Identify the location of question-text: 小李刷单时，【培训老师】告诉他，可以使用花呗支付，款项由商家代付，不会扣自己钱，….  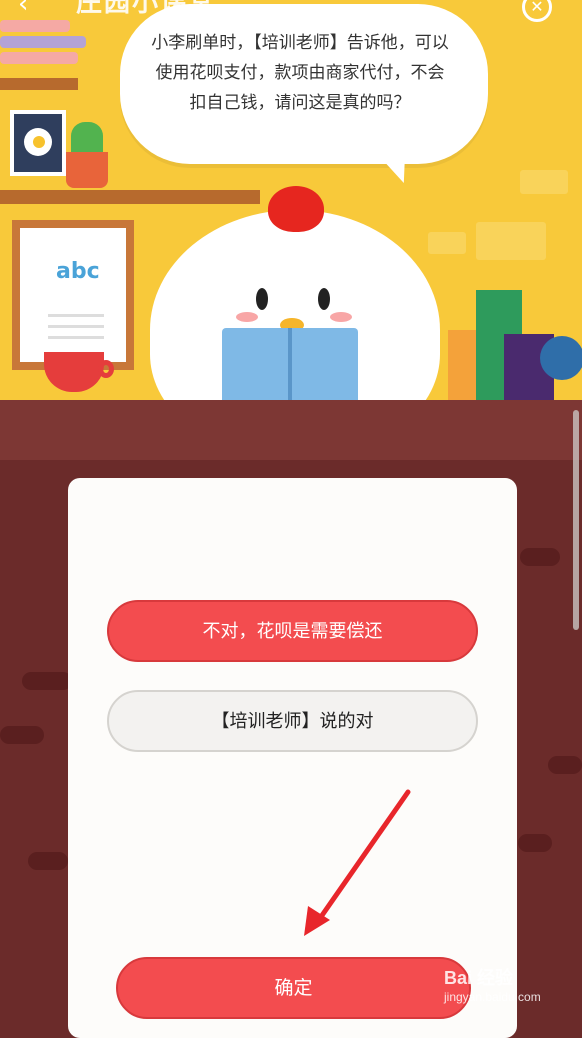
(300, 73).